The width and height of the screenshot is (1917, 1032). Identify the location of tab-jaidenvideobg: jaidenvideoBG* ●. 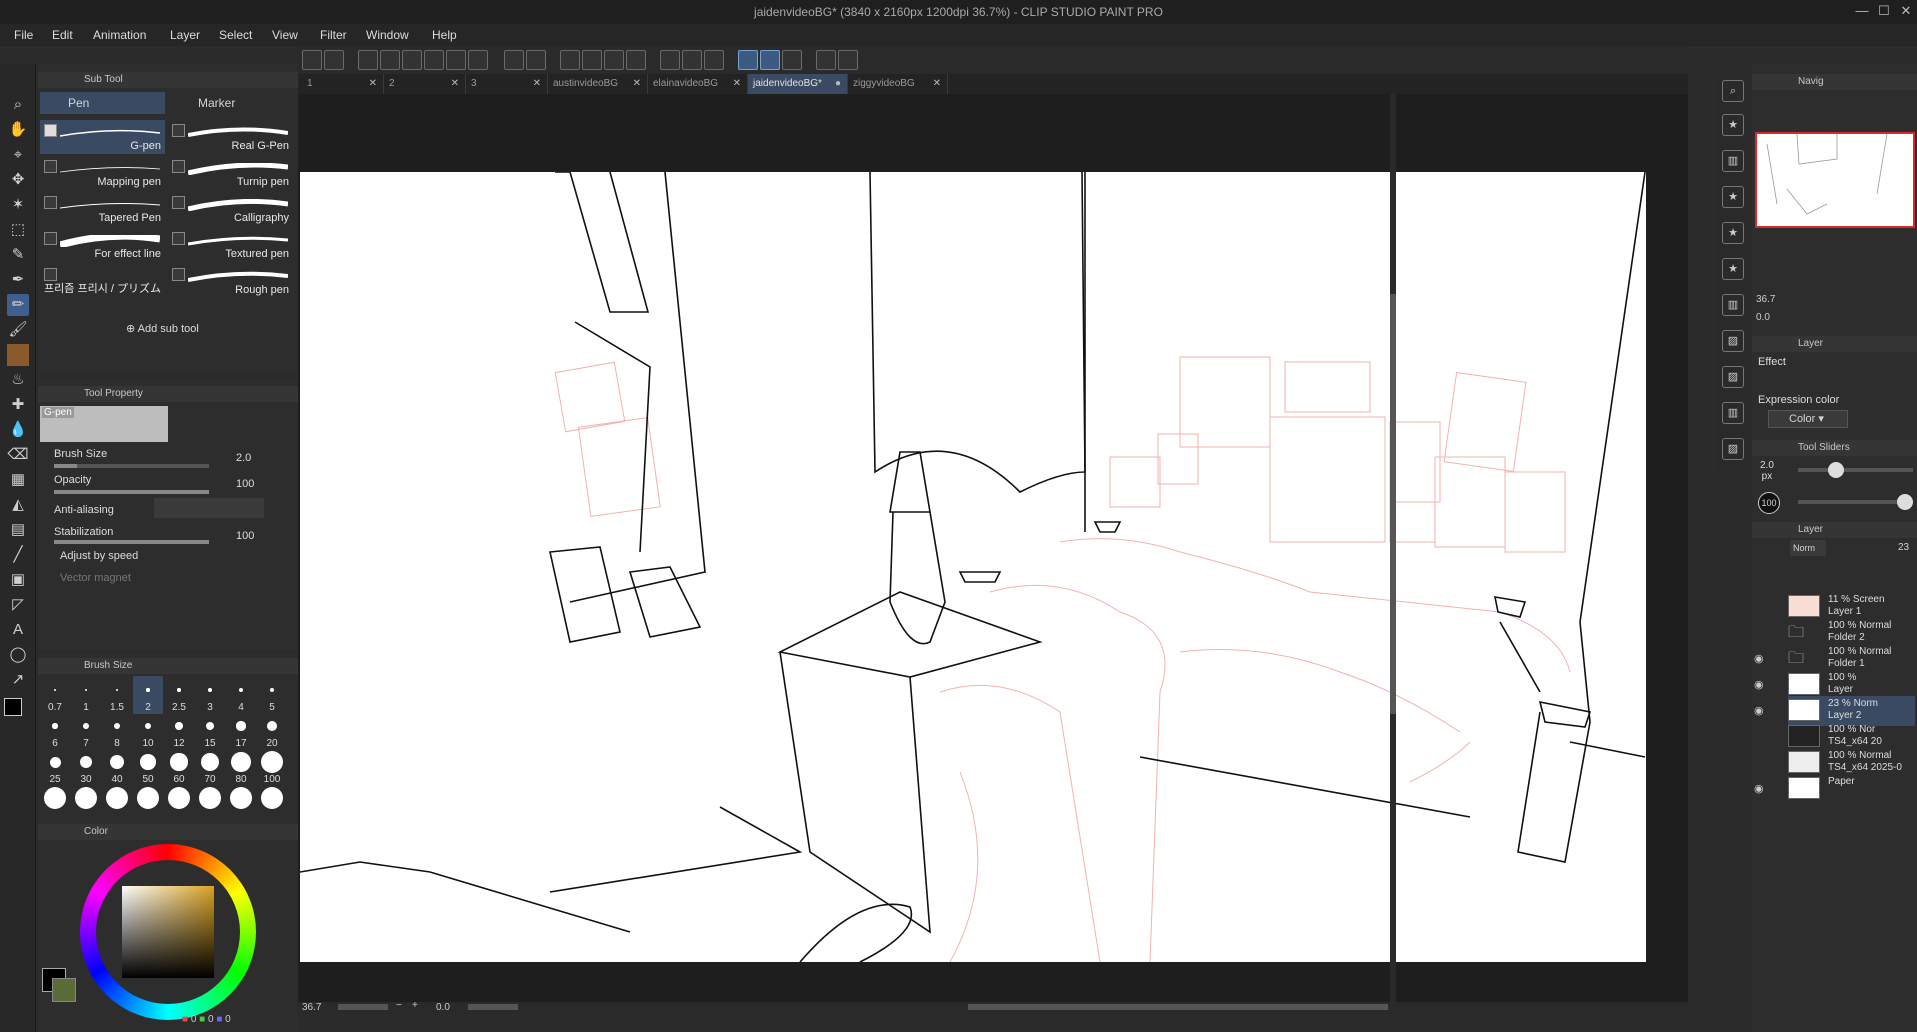
(798, 84).